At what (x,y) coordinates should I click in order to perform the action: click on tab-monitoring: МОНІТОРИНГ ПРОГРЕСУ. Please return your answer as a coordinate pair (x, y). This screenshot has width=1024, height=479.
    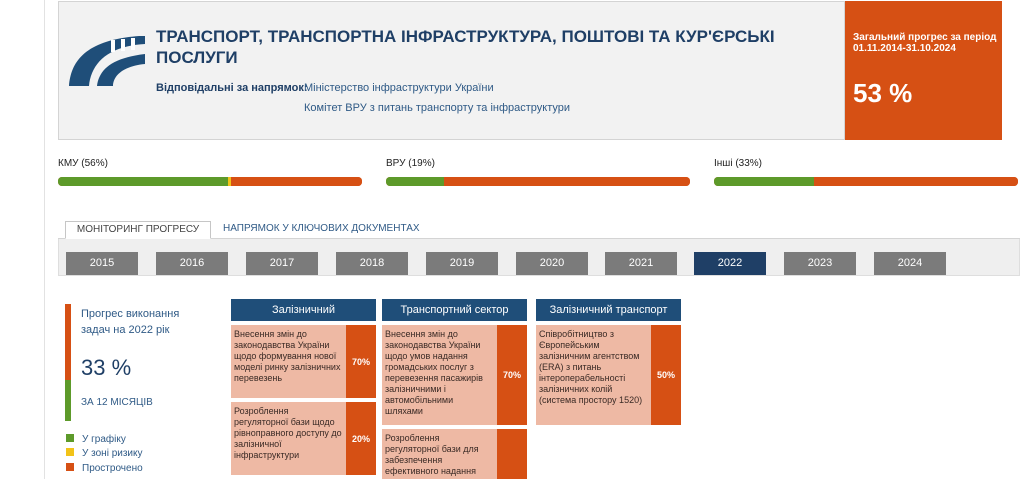
    Looking at the image, I should click on (138, 230).